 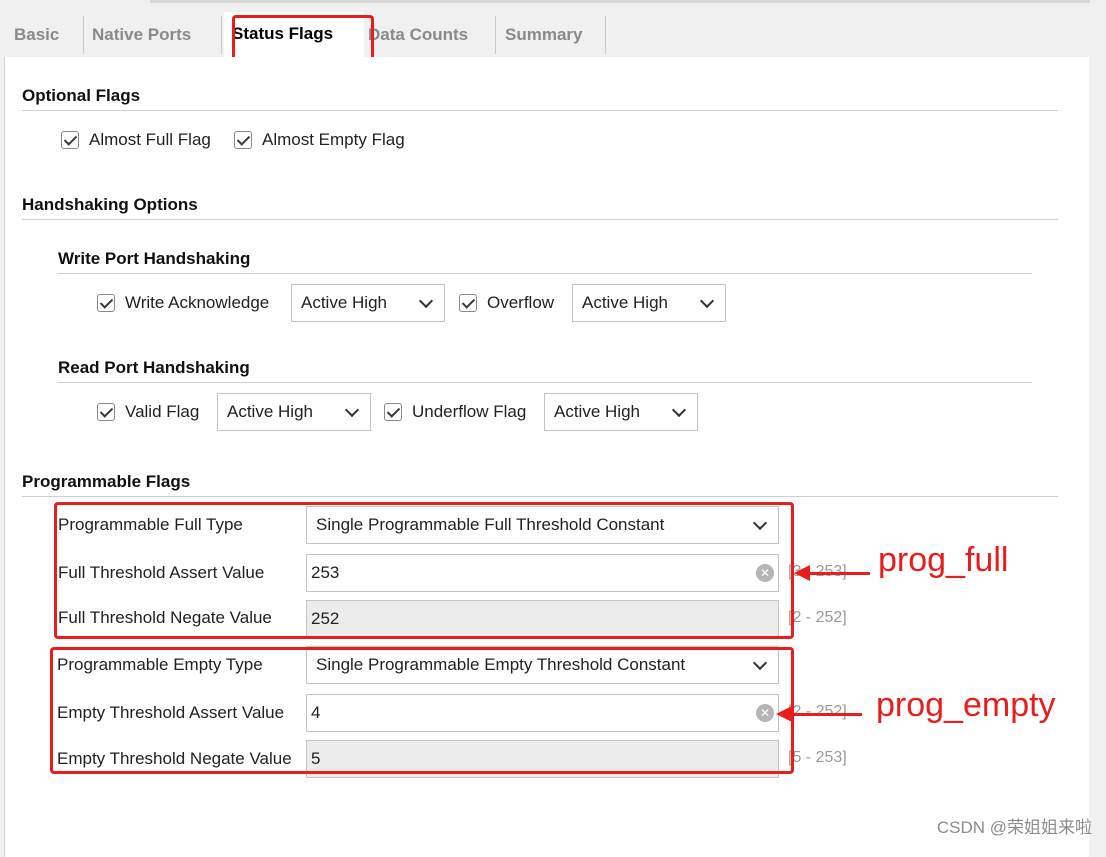 What do you see at coordinates (468, 303) in the screenshot?
I see `overflow-checkbox` at bounding box center [468, 303].